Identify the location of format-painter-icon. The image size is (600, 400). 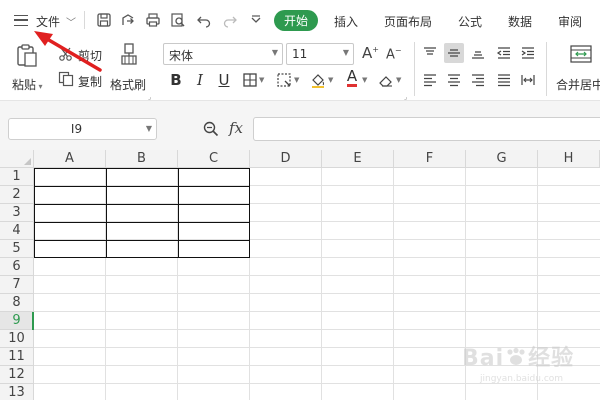
(129, 54).